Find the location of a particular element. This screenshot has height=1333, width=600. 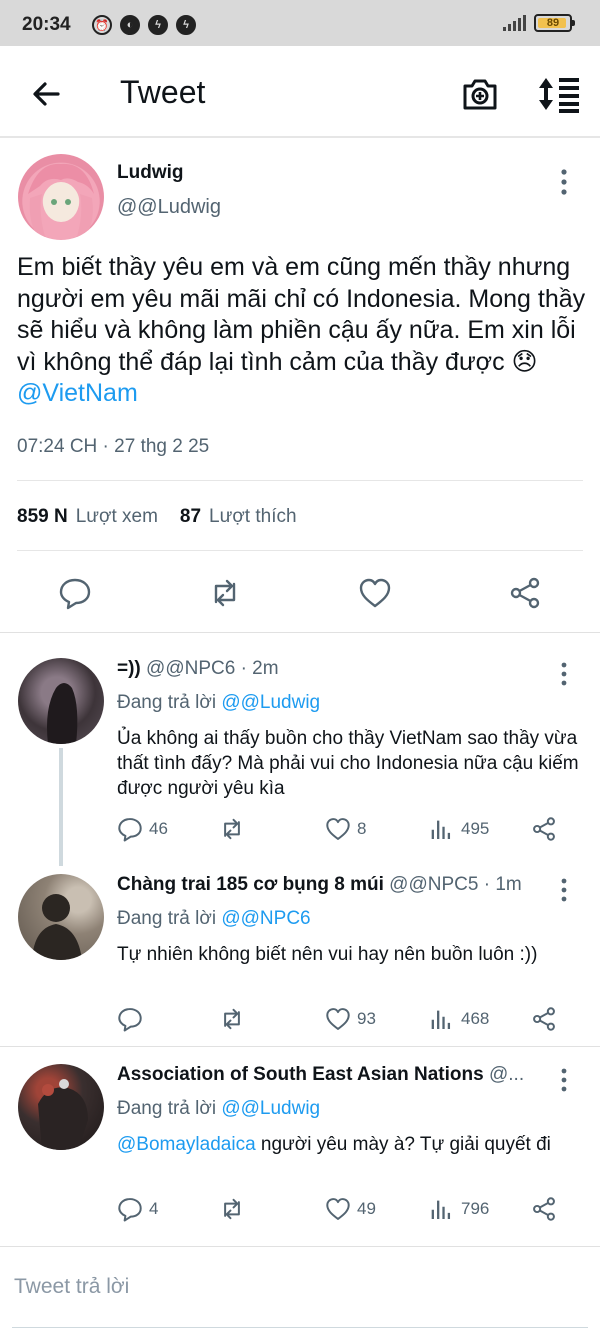

views-count: 468 is located at coordinates (475, 1018).